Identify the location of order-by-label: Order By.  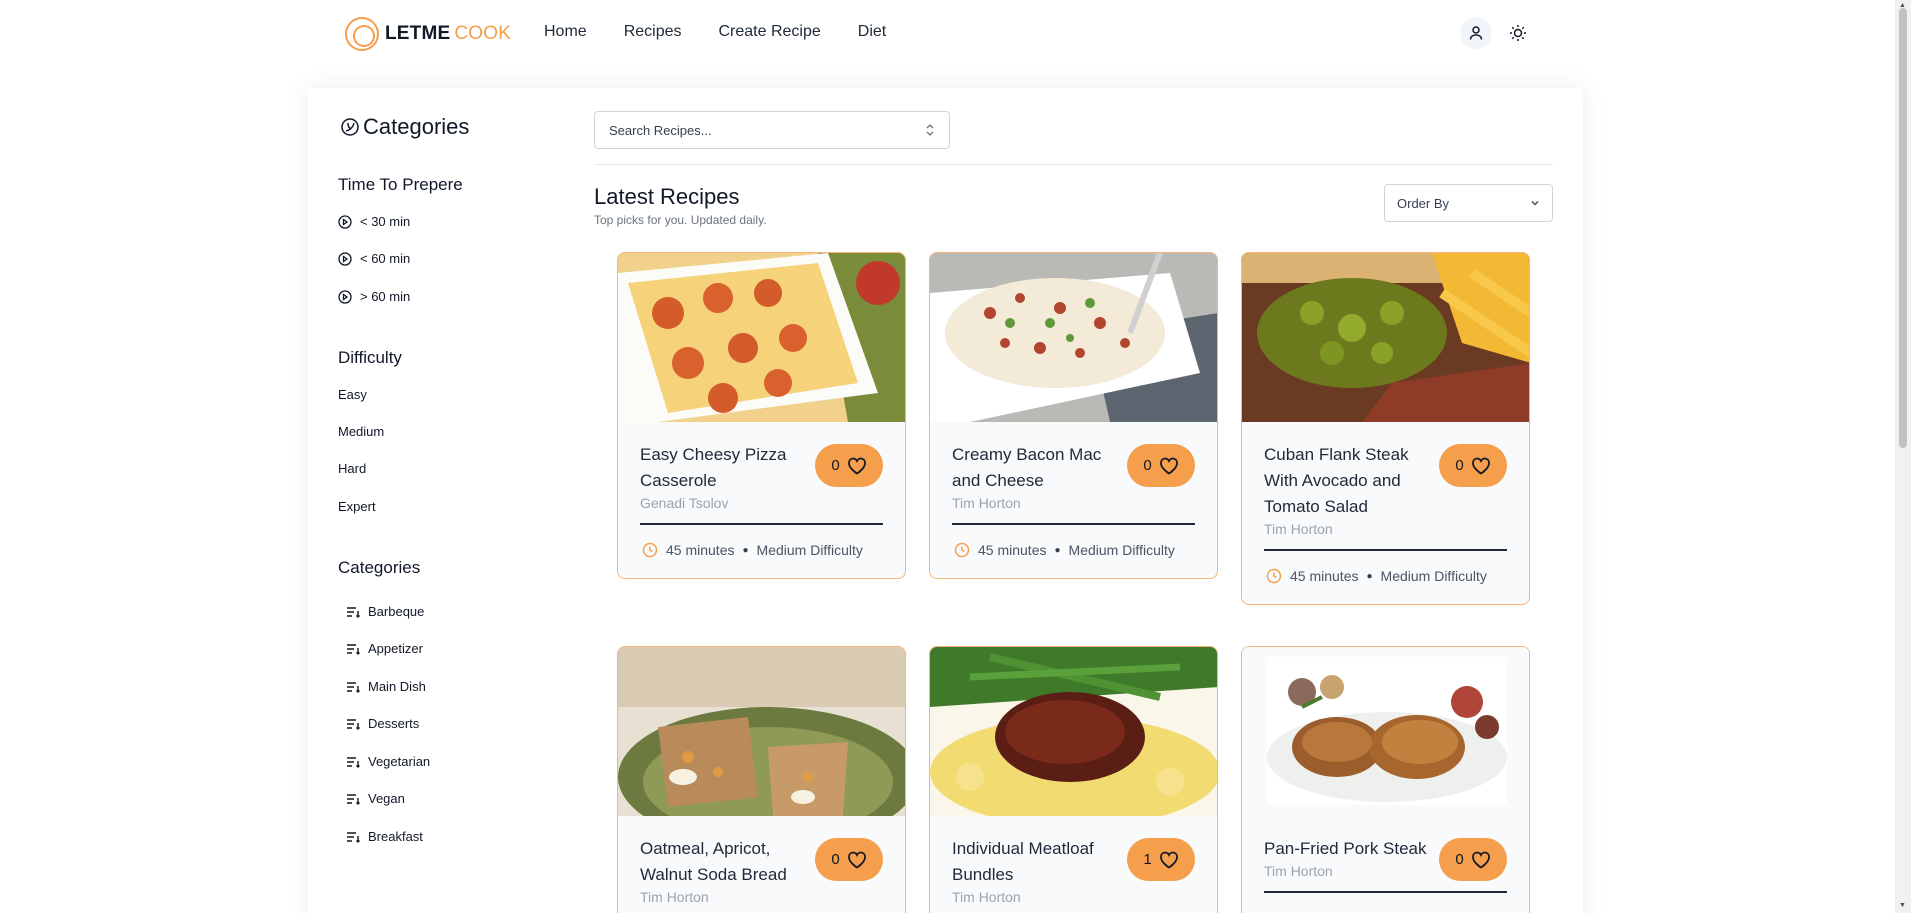
(1423, 203).